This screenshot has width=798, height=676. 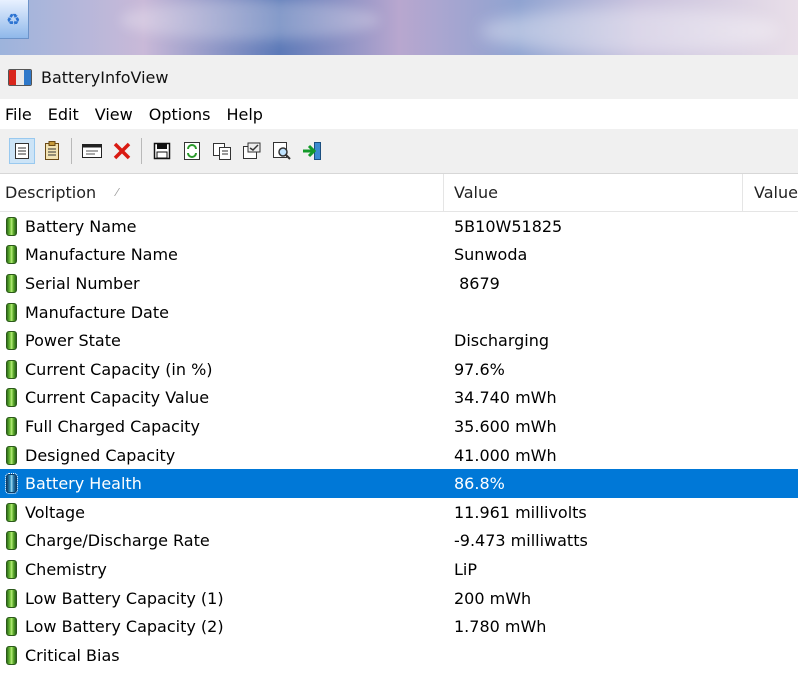 What do you see at coordinates (520, 512) in the screenshot?
I see `value-cell: 11.961 millivolts` at bounding box center [520, 512].